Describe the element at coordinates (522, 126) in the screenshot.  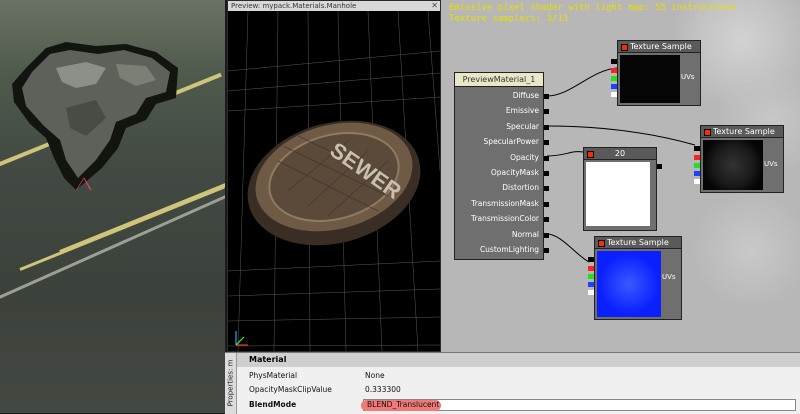
I see `material-input-specular: Specular` at that location.